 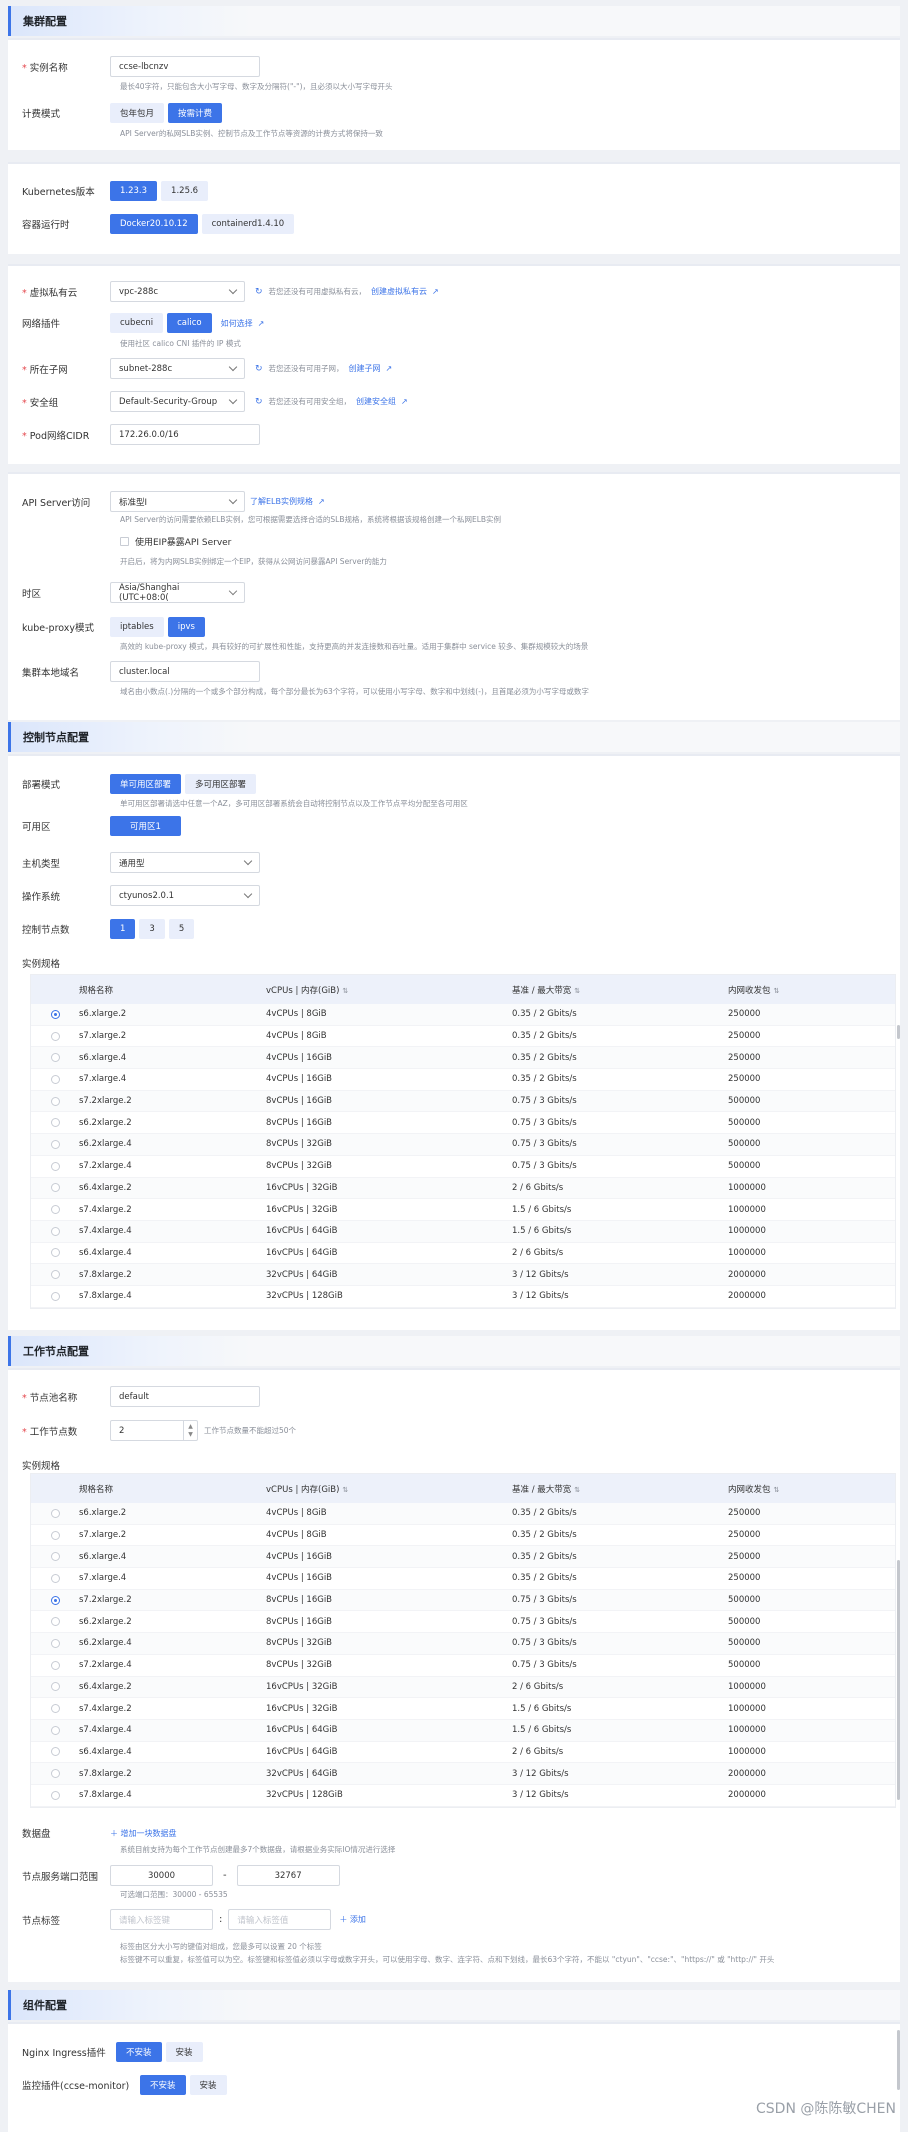 What do you see at coordinates (185, 671) in the screenshot?
I see `cluster-domain-input: cluster.local` at bounding box center [185, 671].